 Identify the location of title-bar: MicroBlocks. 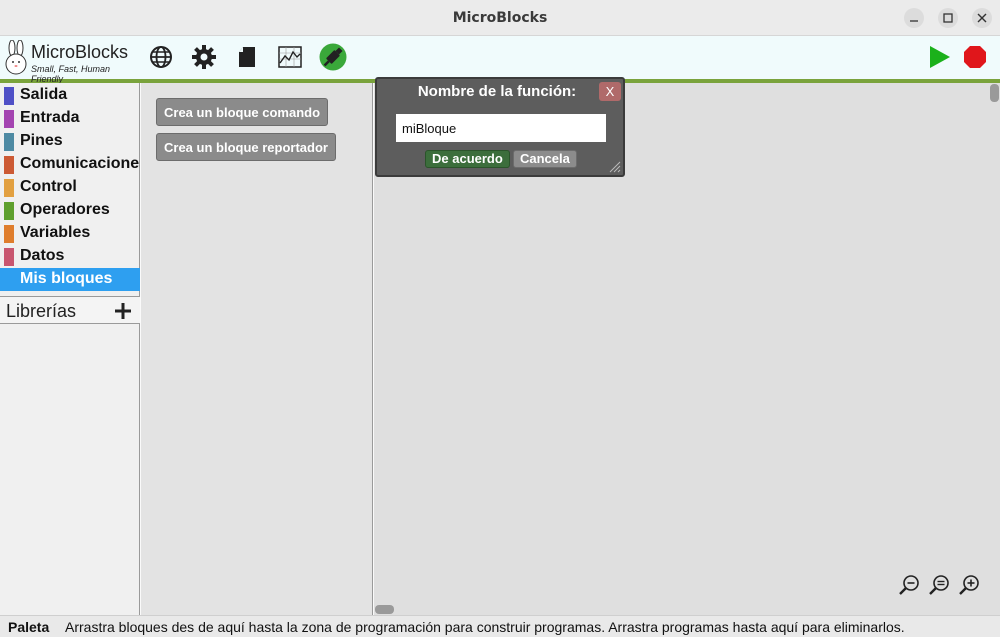
(500, 18).